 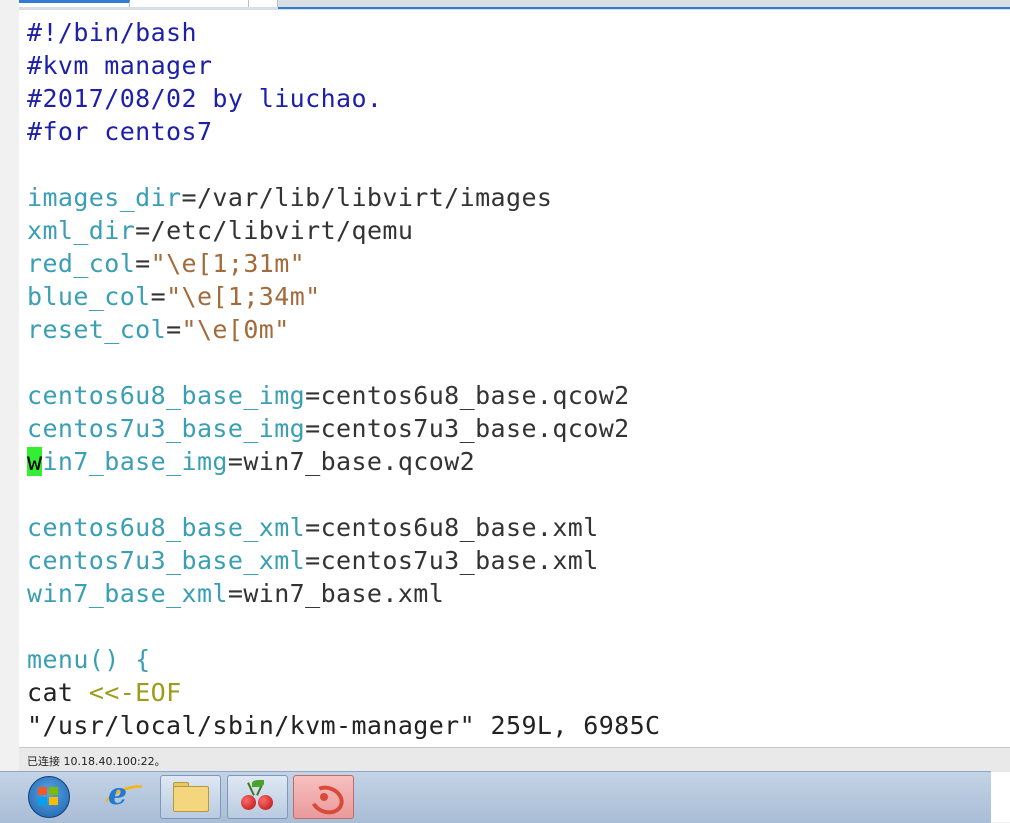 What do you see at coordinates (190, 797) in the screenshot?
I see `file-explorer-icon` at bounding box center [190, 797].